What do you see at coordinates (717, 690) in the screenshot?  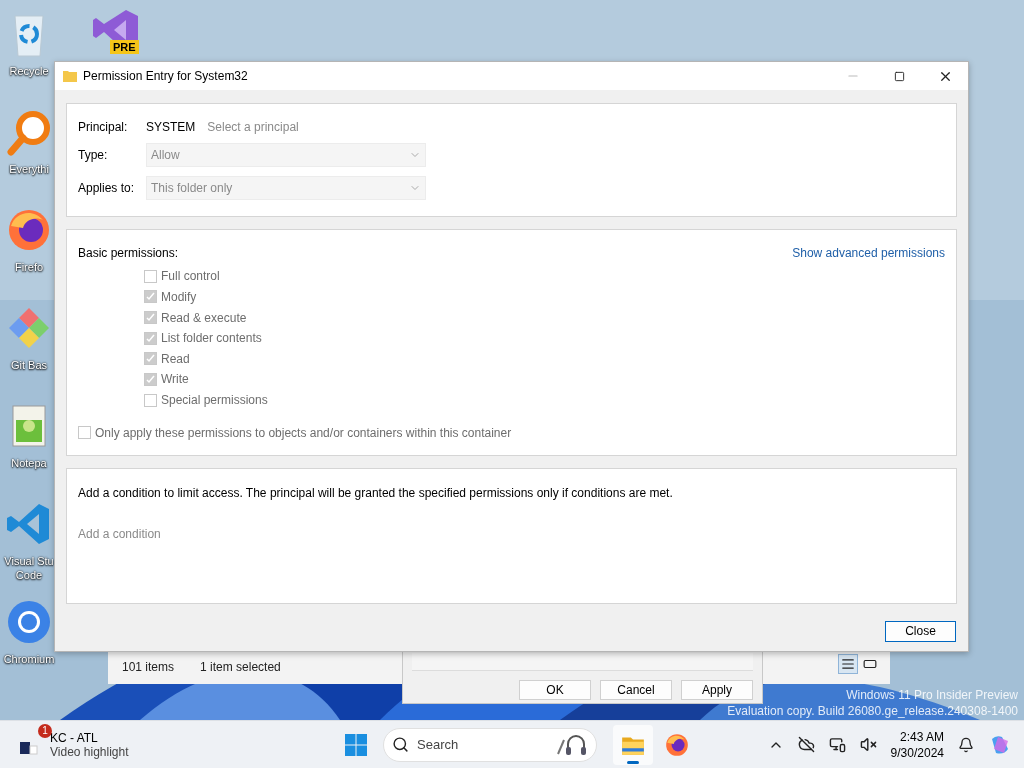 I see `dialog-button: Apply` at bounding box center [717, 690].